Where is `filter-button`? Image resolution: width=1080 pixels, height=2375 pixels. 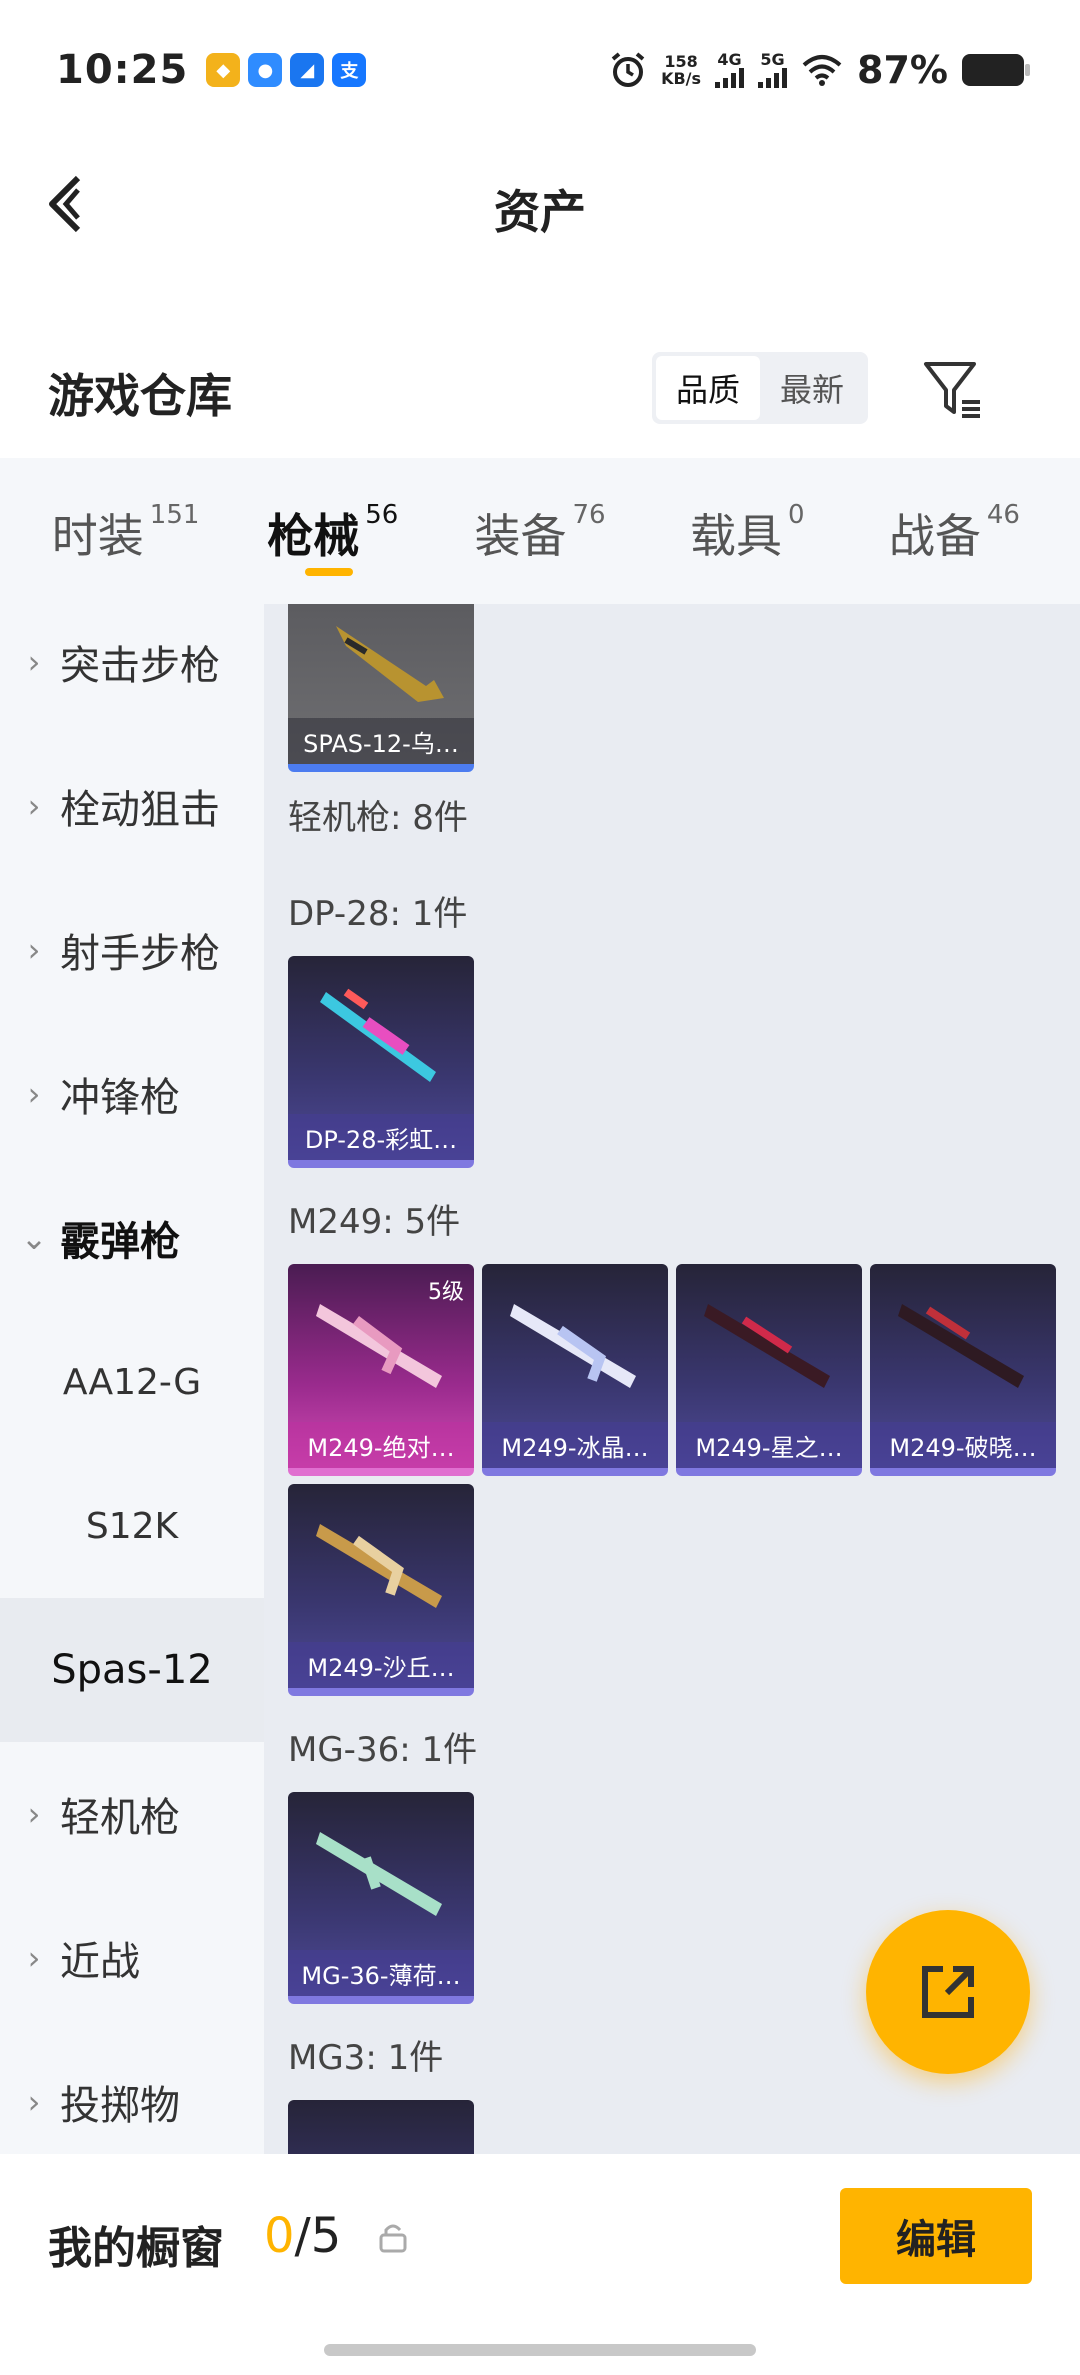 filter-button is located at coordinates (953, 389).